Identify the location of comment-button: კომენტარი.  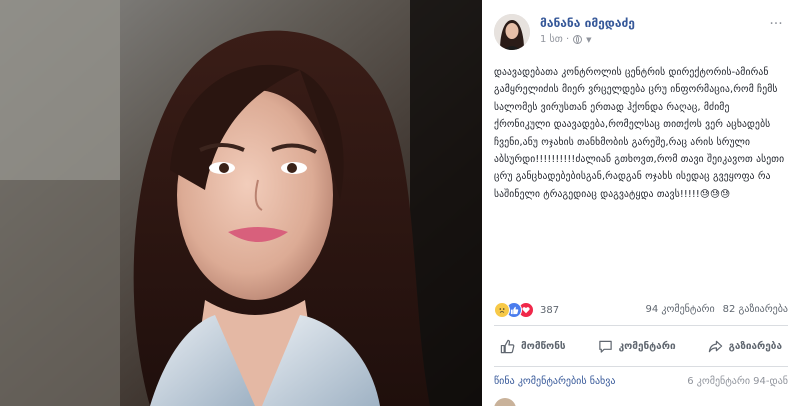
(637, 346).